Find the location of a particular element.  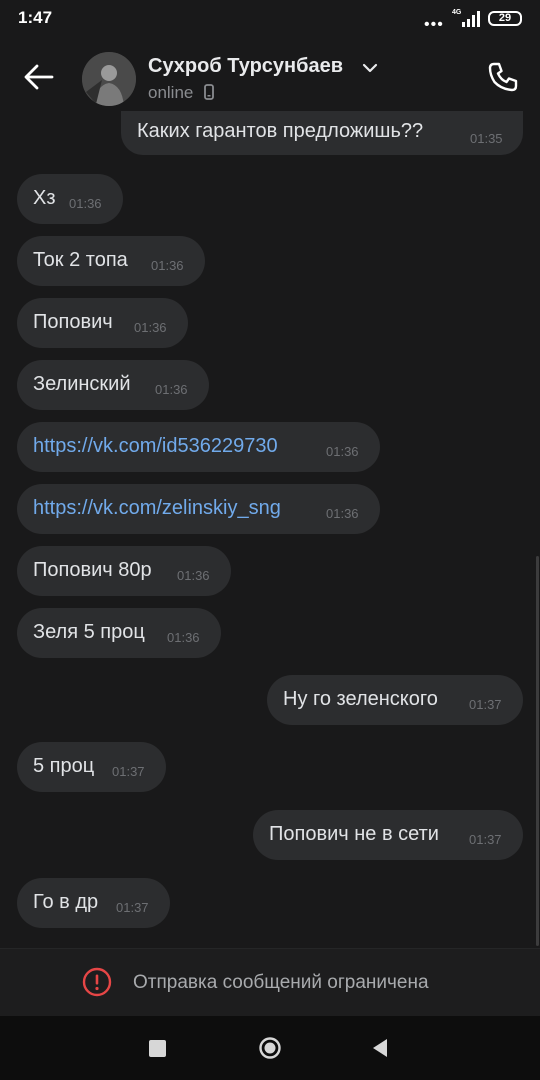

message-bubble-outgoing: Попович не в сети 01:37 is located at coordinates (388, 835).